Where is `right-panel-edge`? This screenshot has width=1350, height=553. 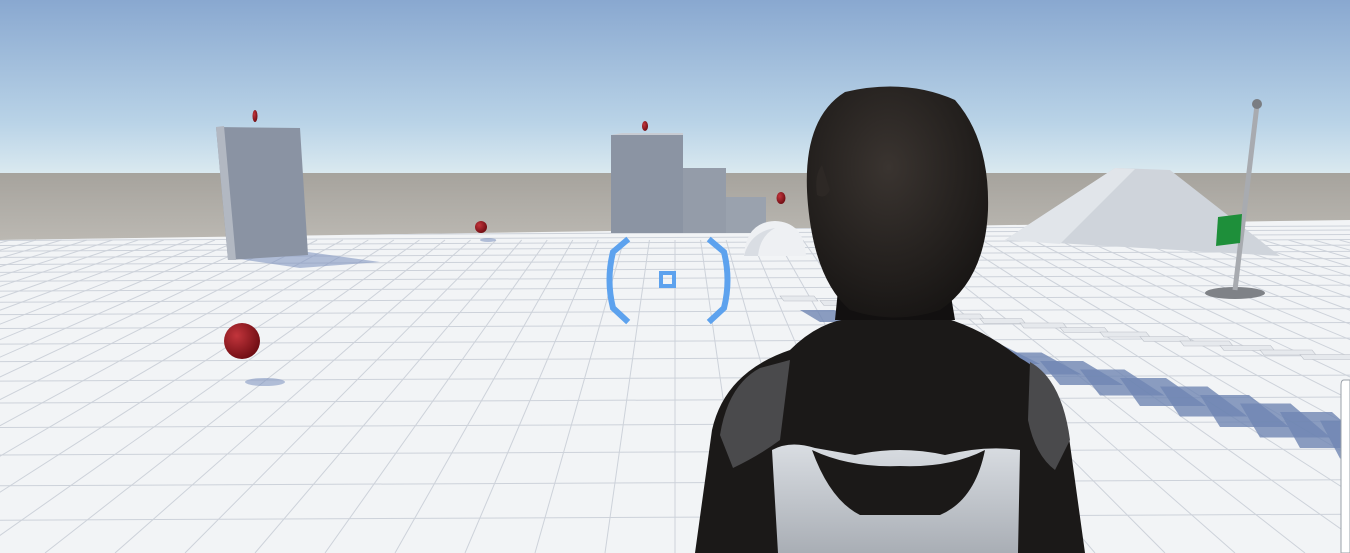
right-panel-edge is located at coordinates (1345, 466).